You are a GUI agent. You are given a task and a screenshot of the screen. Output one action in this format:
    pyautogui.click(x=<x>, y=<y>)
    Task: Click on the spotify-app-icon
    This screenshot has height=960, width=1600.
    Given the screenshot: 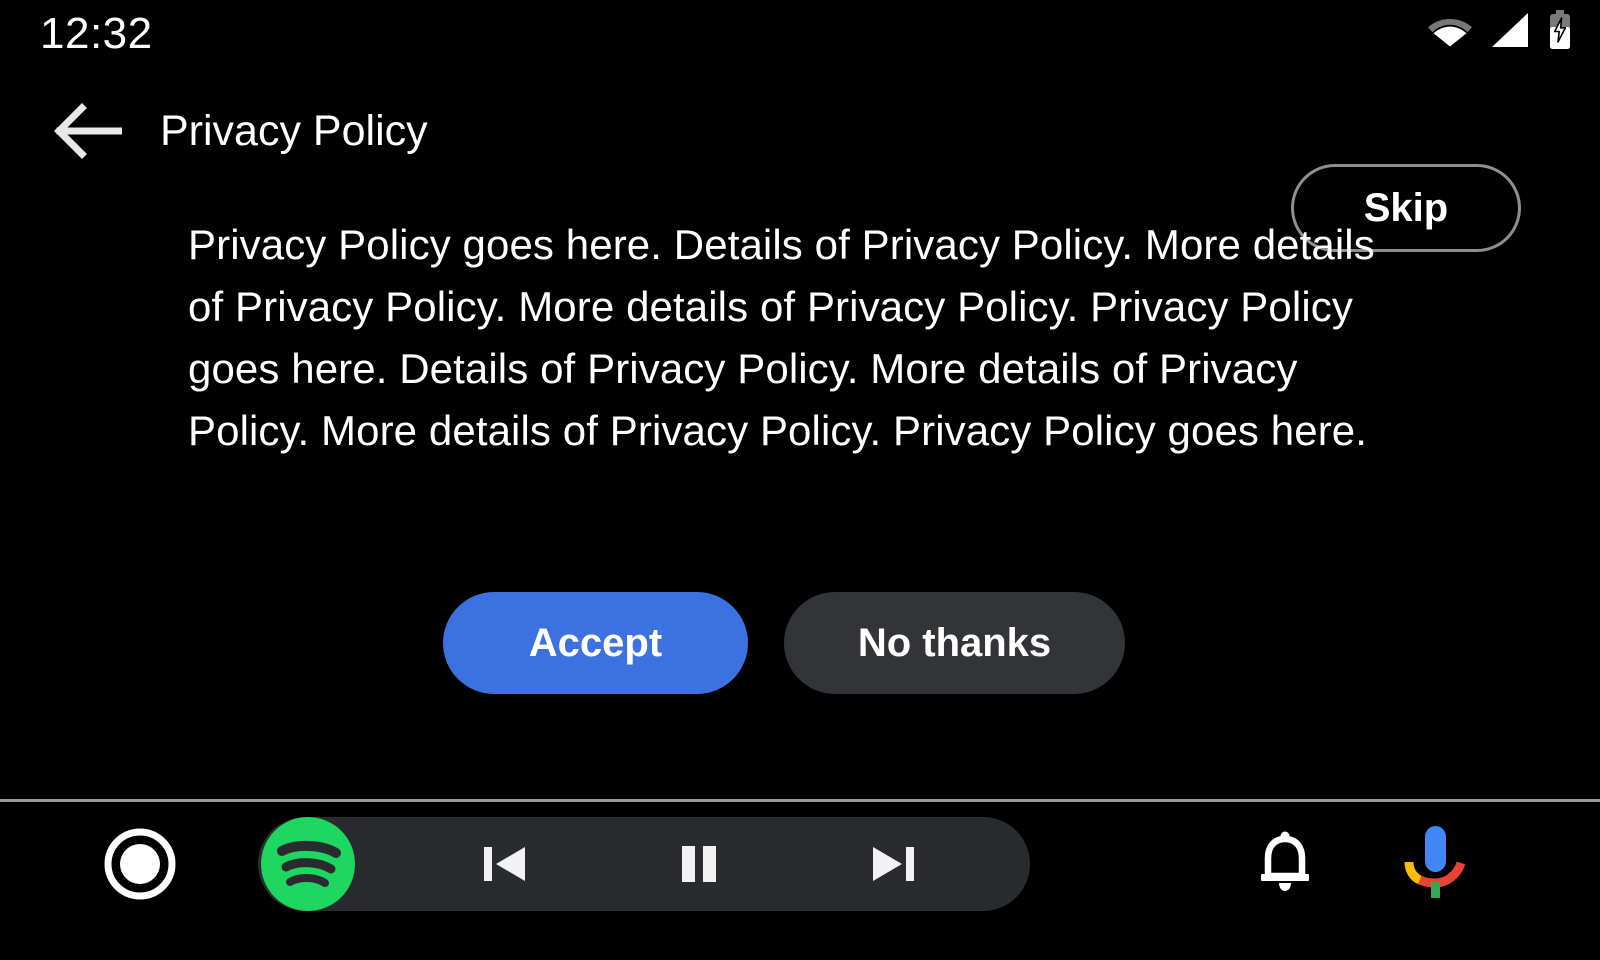 What is the action you would take?
    pyautogui.click(x=308, y=864)
    